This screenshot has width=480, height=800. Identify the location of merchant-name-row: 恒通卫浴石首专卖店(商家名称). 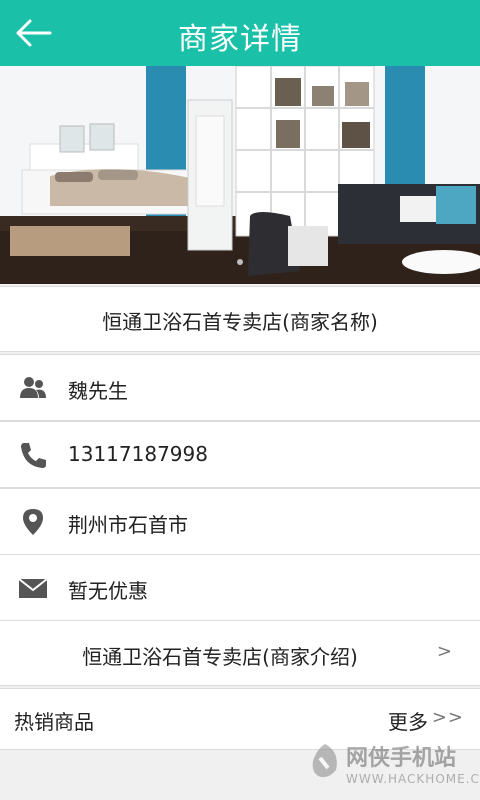
(240, 319).